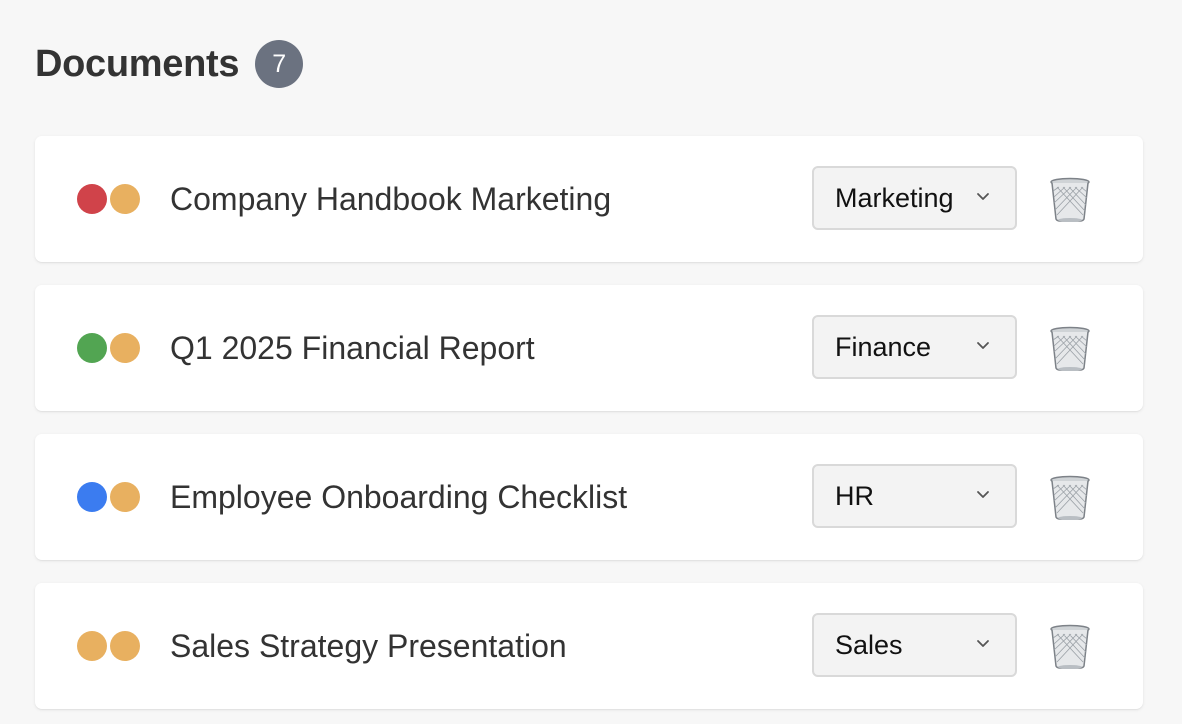 The height and width of the screenshot is (724, 1182). What do you see at coordinates (137, 63) in the screenshot?
I see `page-title: Documents` at bounding box center [137, 63].